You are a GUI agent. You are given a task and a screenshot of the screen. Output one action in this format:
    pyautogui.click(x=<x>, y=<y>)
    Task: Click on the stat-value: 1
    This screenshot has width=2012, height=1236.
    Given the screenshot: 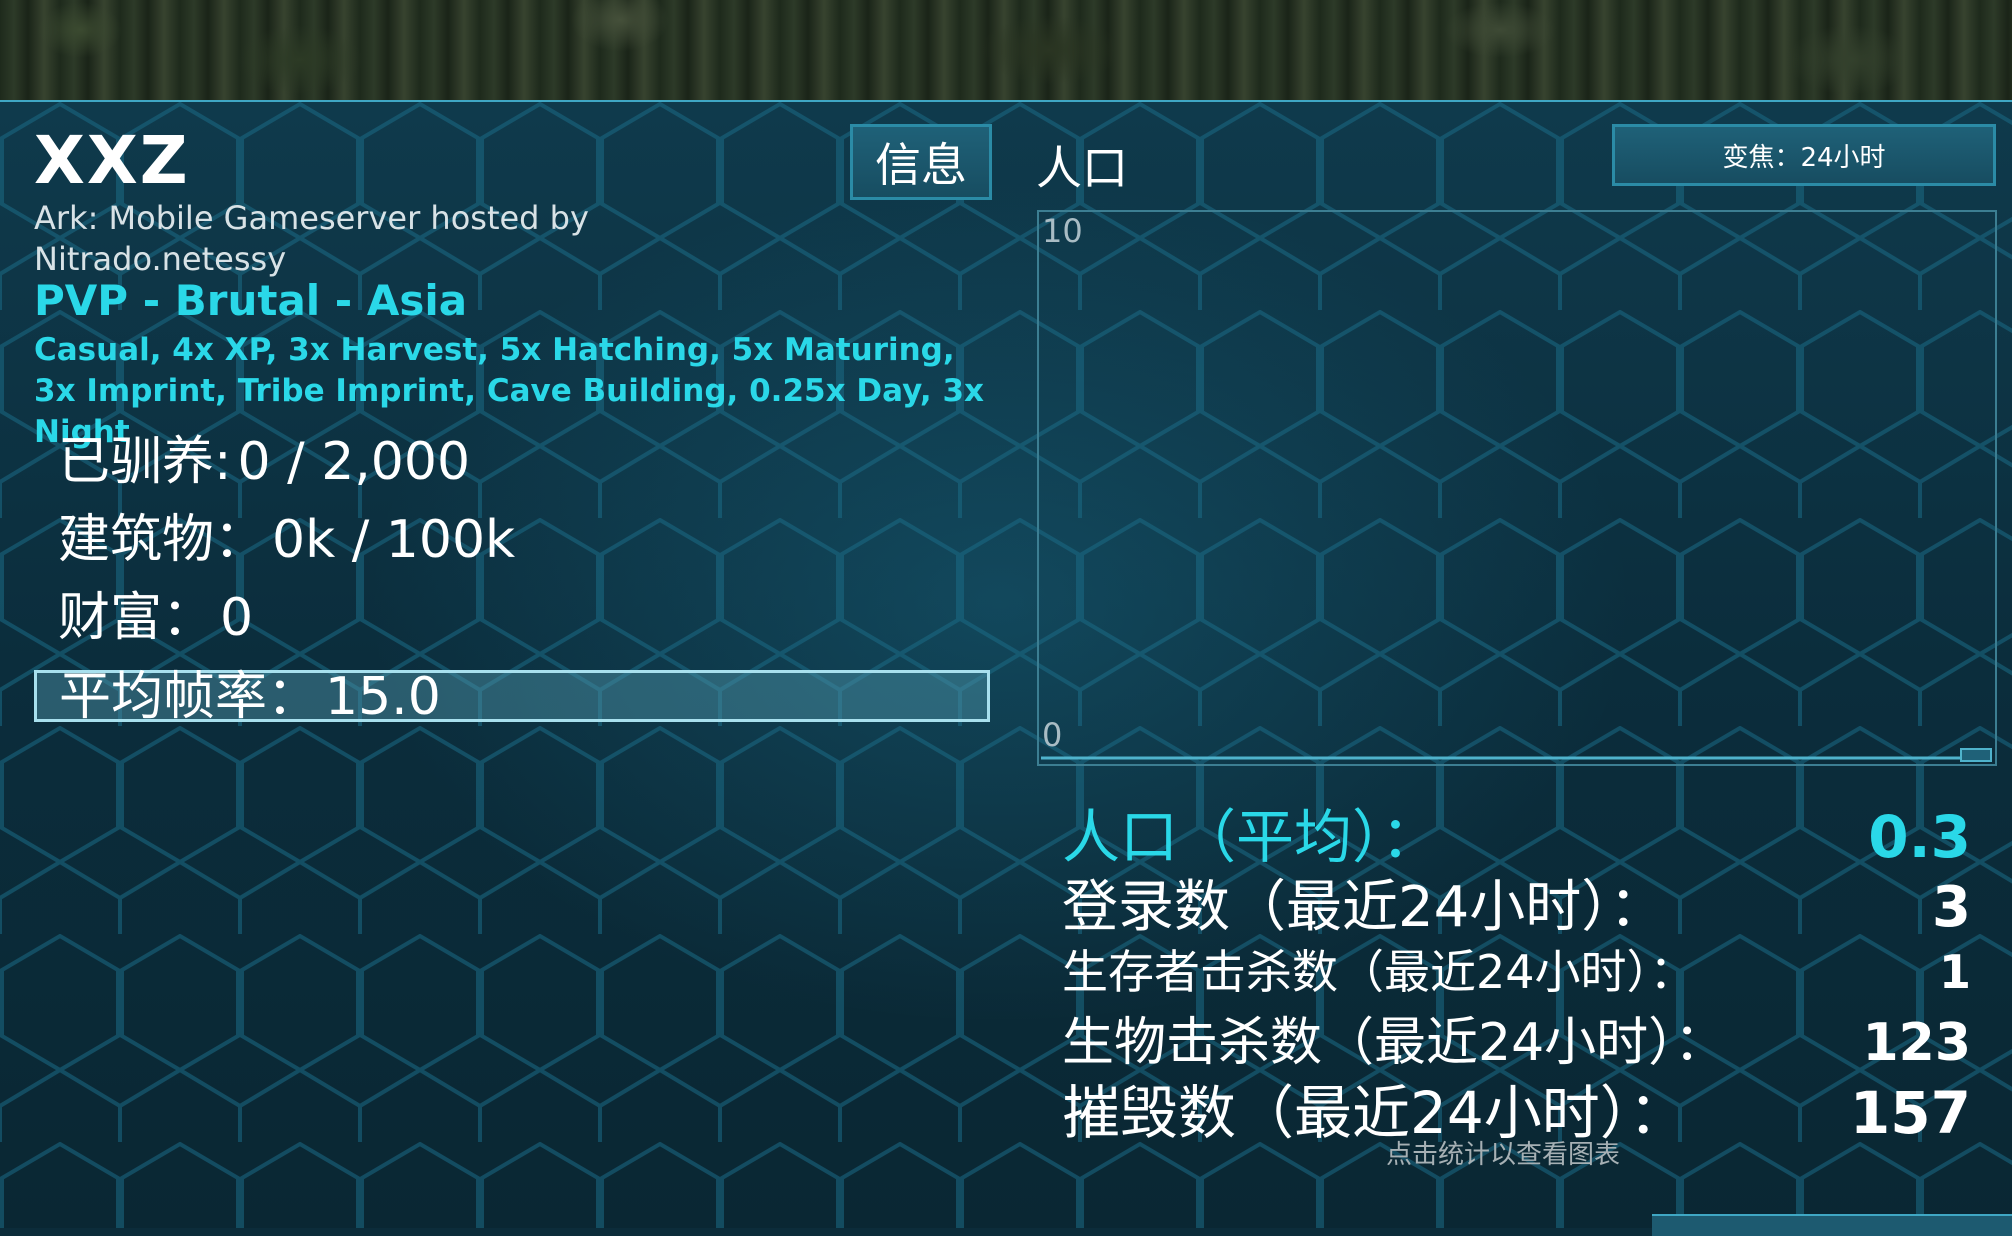 What is the action you would take?
    pyautogui.click(x=1954, y=972)
    